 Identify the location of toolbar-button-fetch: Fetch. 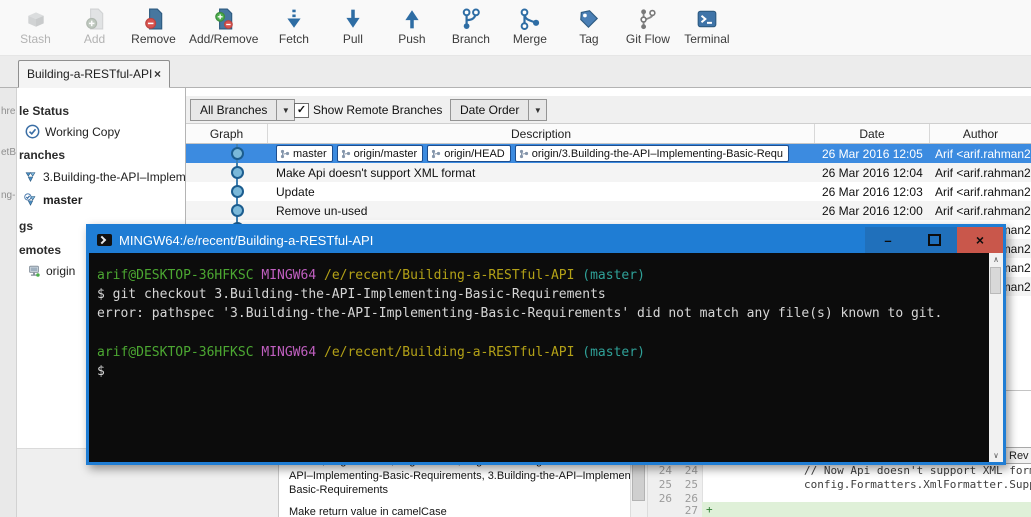
(293, 25).